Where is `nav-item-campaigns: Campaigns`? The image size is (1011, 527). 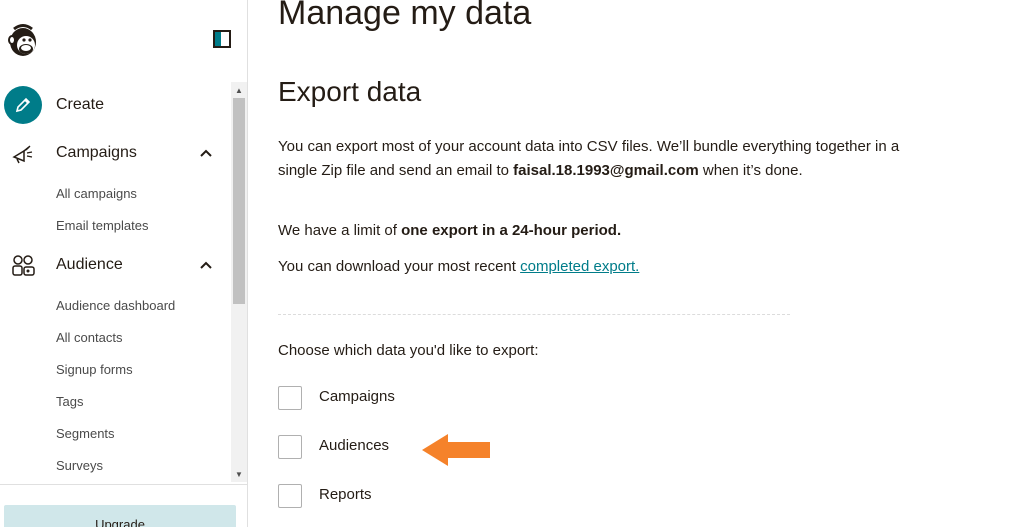 nav-item-campaigns: Campaigns is located at coordinates (115, 153).